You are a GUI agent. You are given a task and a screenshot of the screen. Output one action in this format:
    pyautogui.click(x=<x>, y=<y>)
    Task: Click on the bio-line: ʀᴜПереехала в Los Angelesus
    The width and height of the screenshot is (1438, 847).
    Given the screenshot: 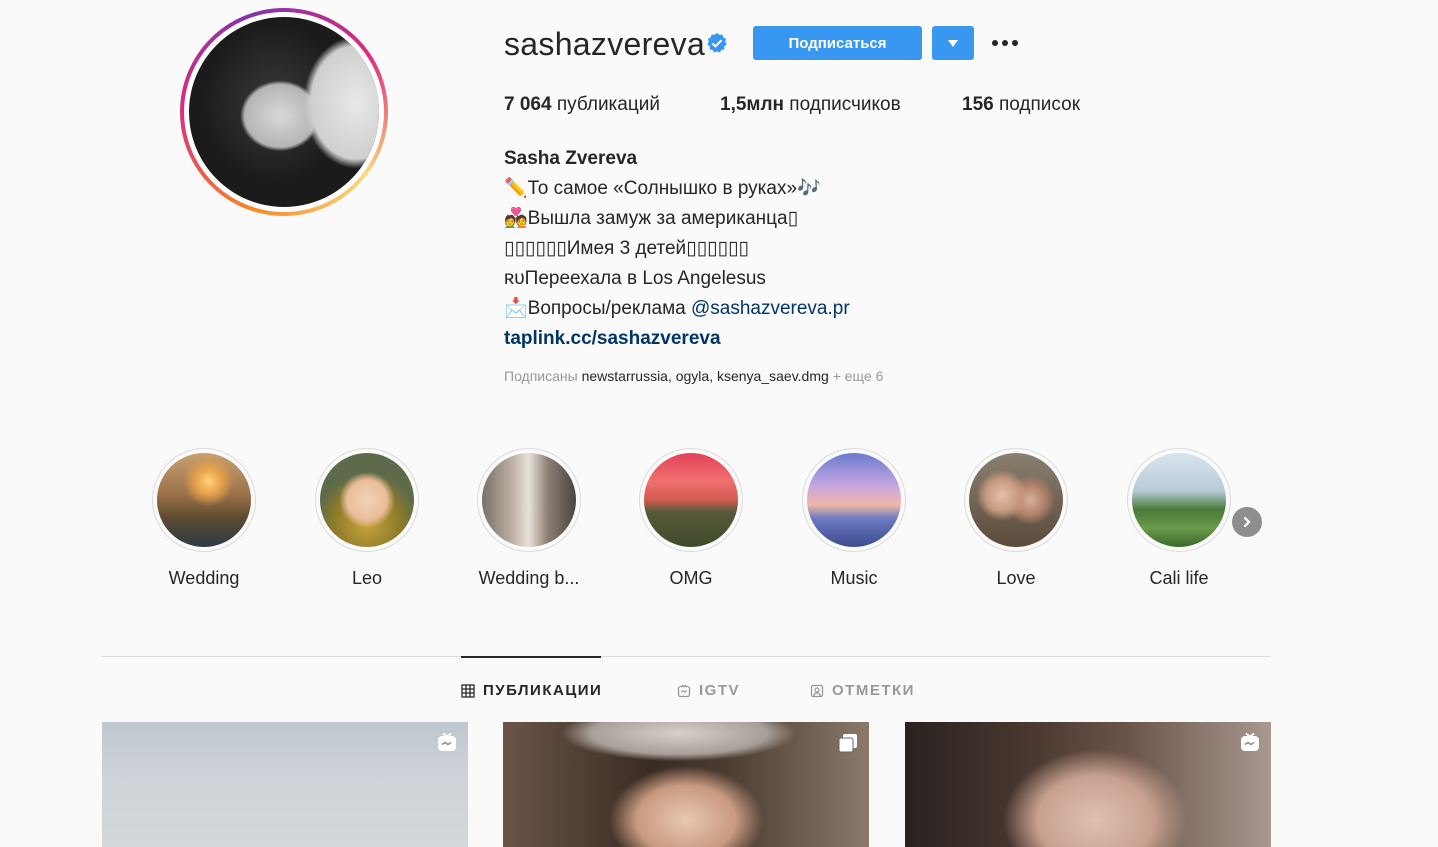 What is the action you would take?
    pyautogui.click(x=635, y=278)
    